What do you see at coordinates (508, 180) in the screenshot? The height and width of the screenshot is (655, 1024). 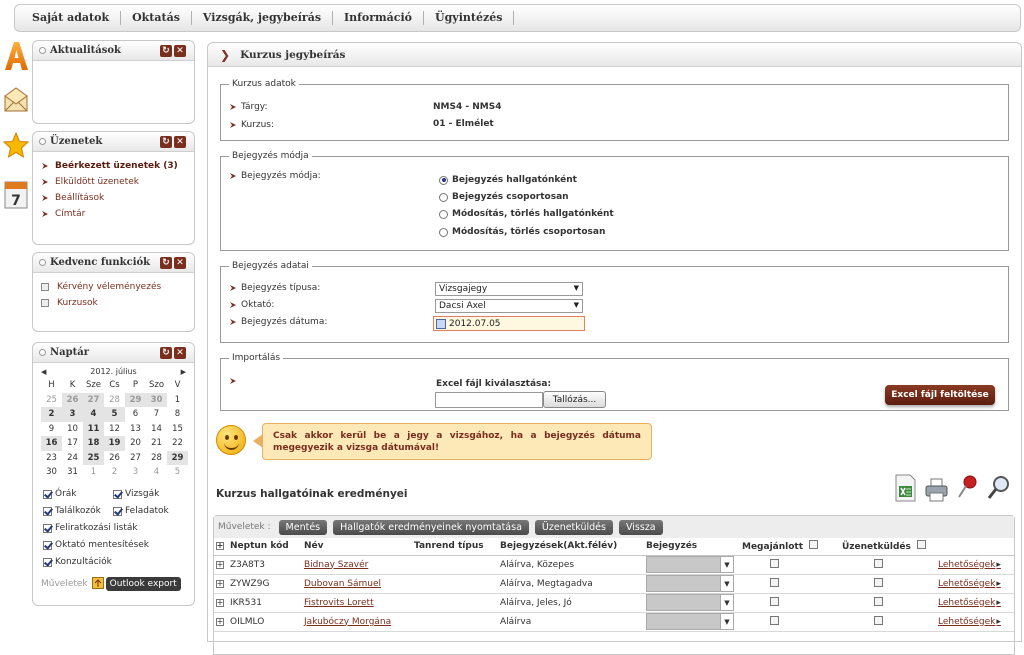 I see `radio-entry-per-student: Bejegyzés hallgatónként` at bounding box center [508, 180].